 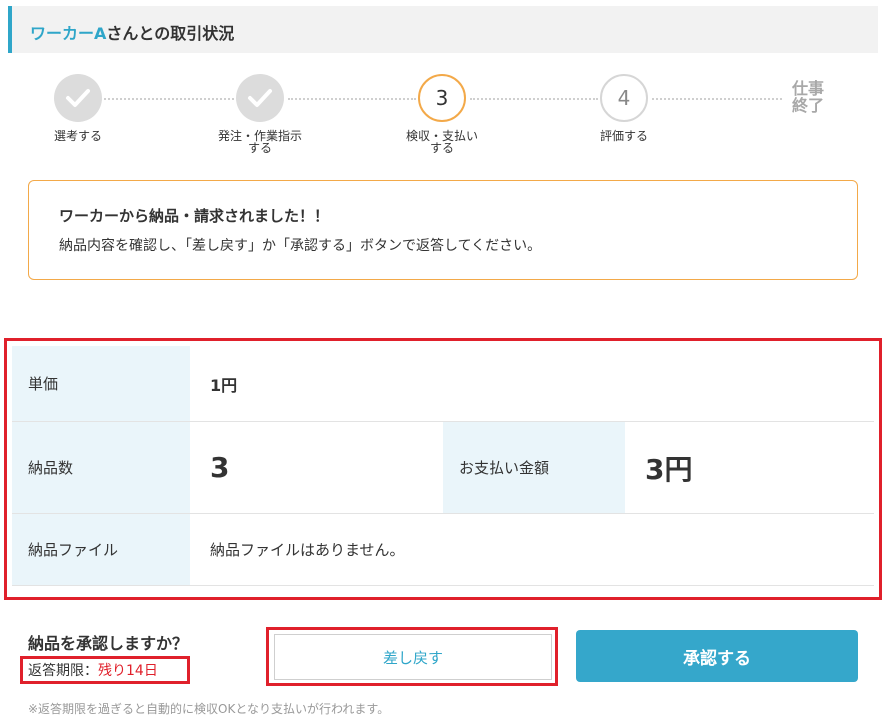 What do you see at coordinates (443, 384) in the screenshot?
I see `table-row: 単価 1円` at bounding box center [443, 384].